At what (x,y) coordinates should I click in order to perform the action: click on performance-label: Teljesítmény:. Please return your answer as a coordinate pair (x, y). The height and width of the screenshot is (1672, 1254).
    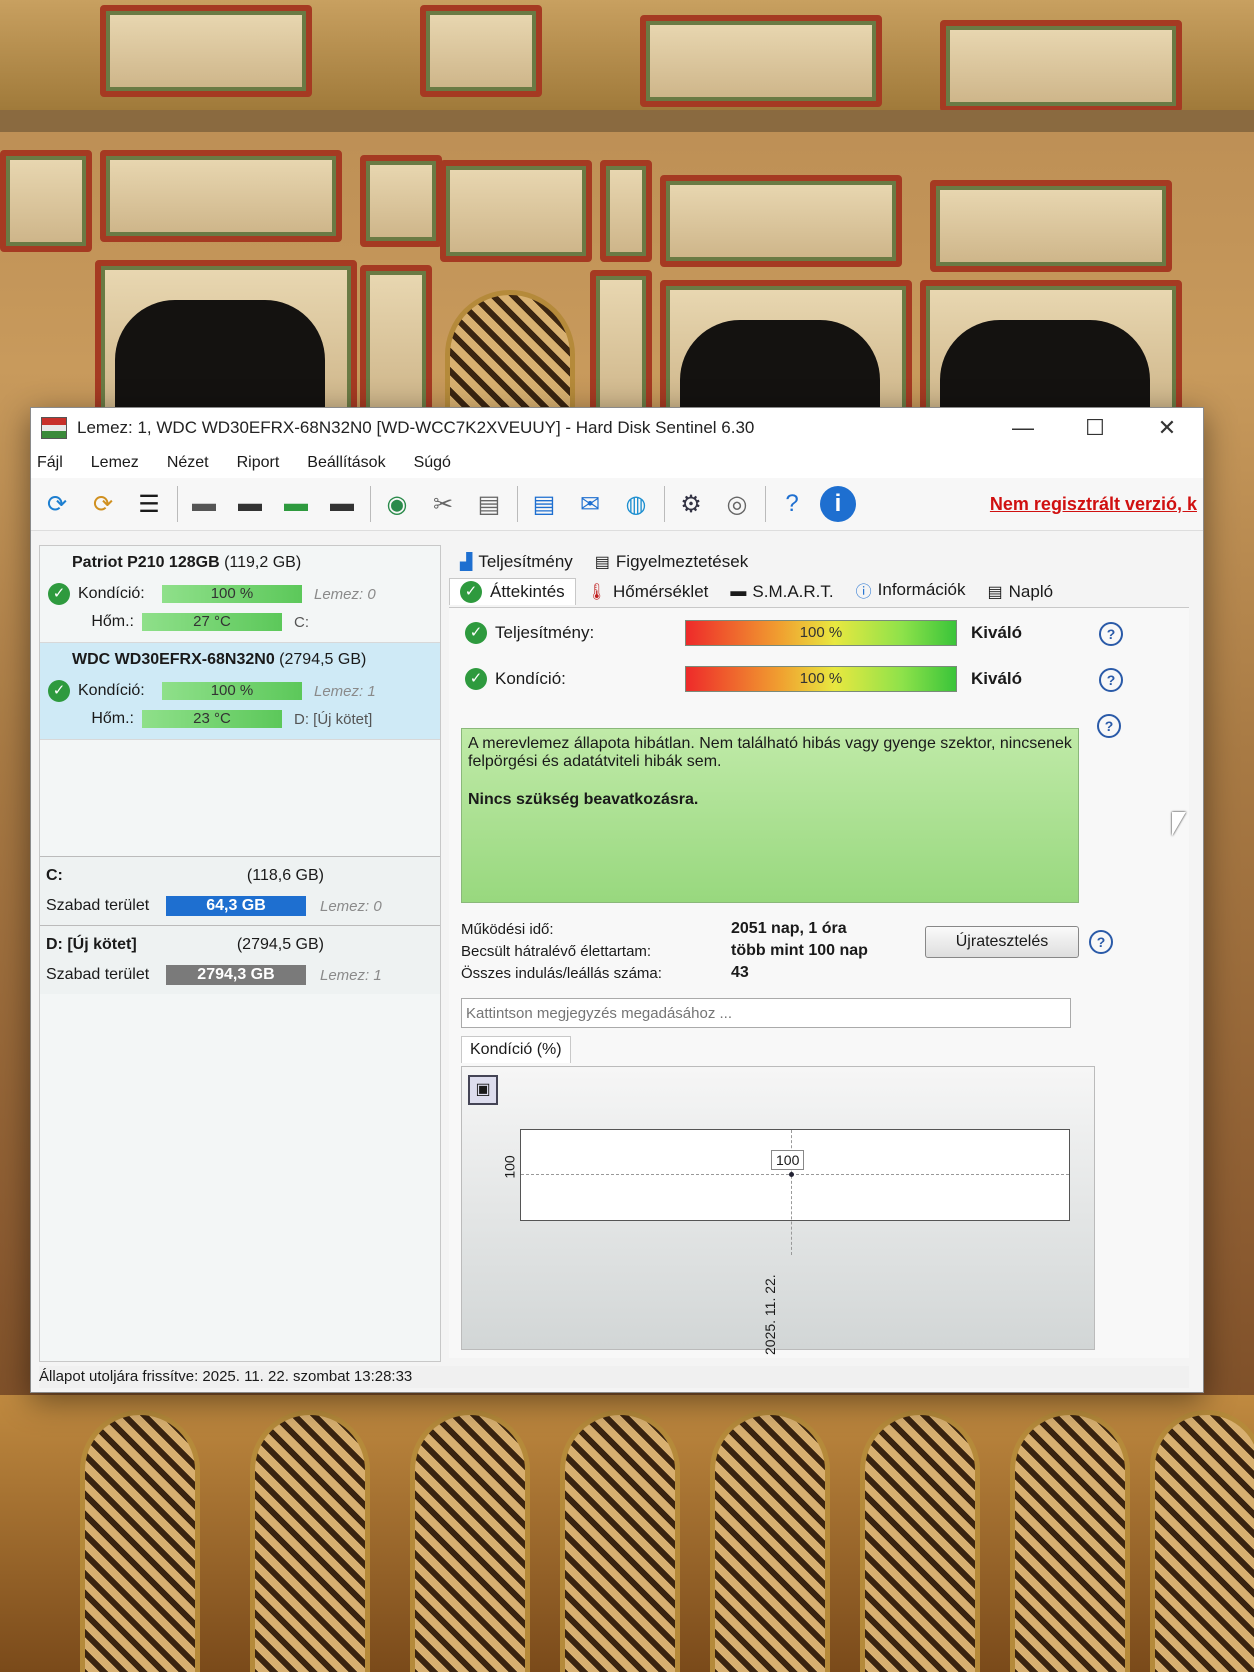
    Looking at the image, I should click on (545, 632).